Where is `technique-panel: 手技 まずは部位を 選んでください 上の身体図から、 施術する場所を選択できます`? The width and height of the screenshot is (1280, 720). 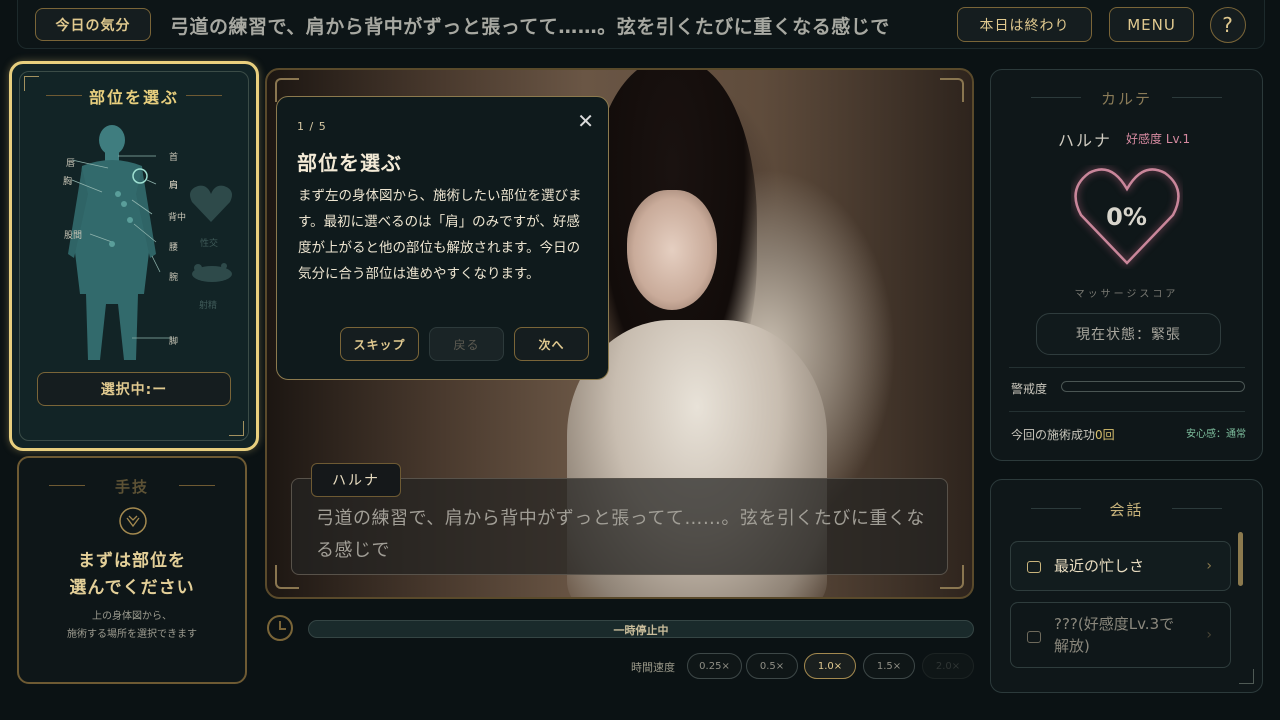 technique-panel: 手技 まずは部位を 選んでください 上の身体図から、 施術する場所を選択できます is located at coordinates (132, 570).